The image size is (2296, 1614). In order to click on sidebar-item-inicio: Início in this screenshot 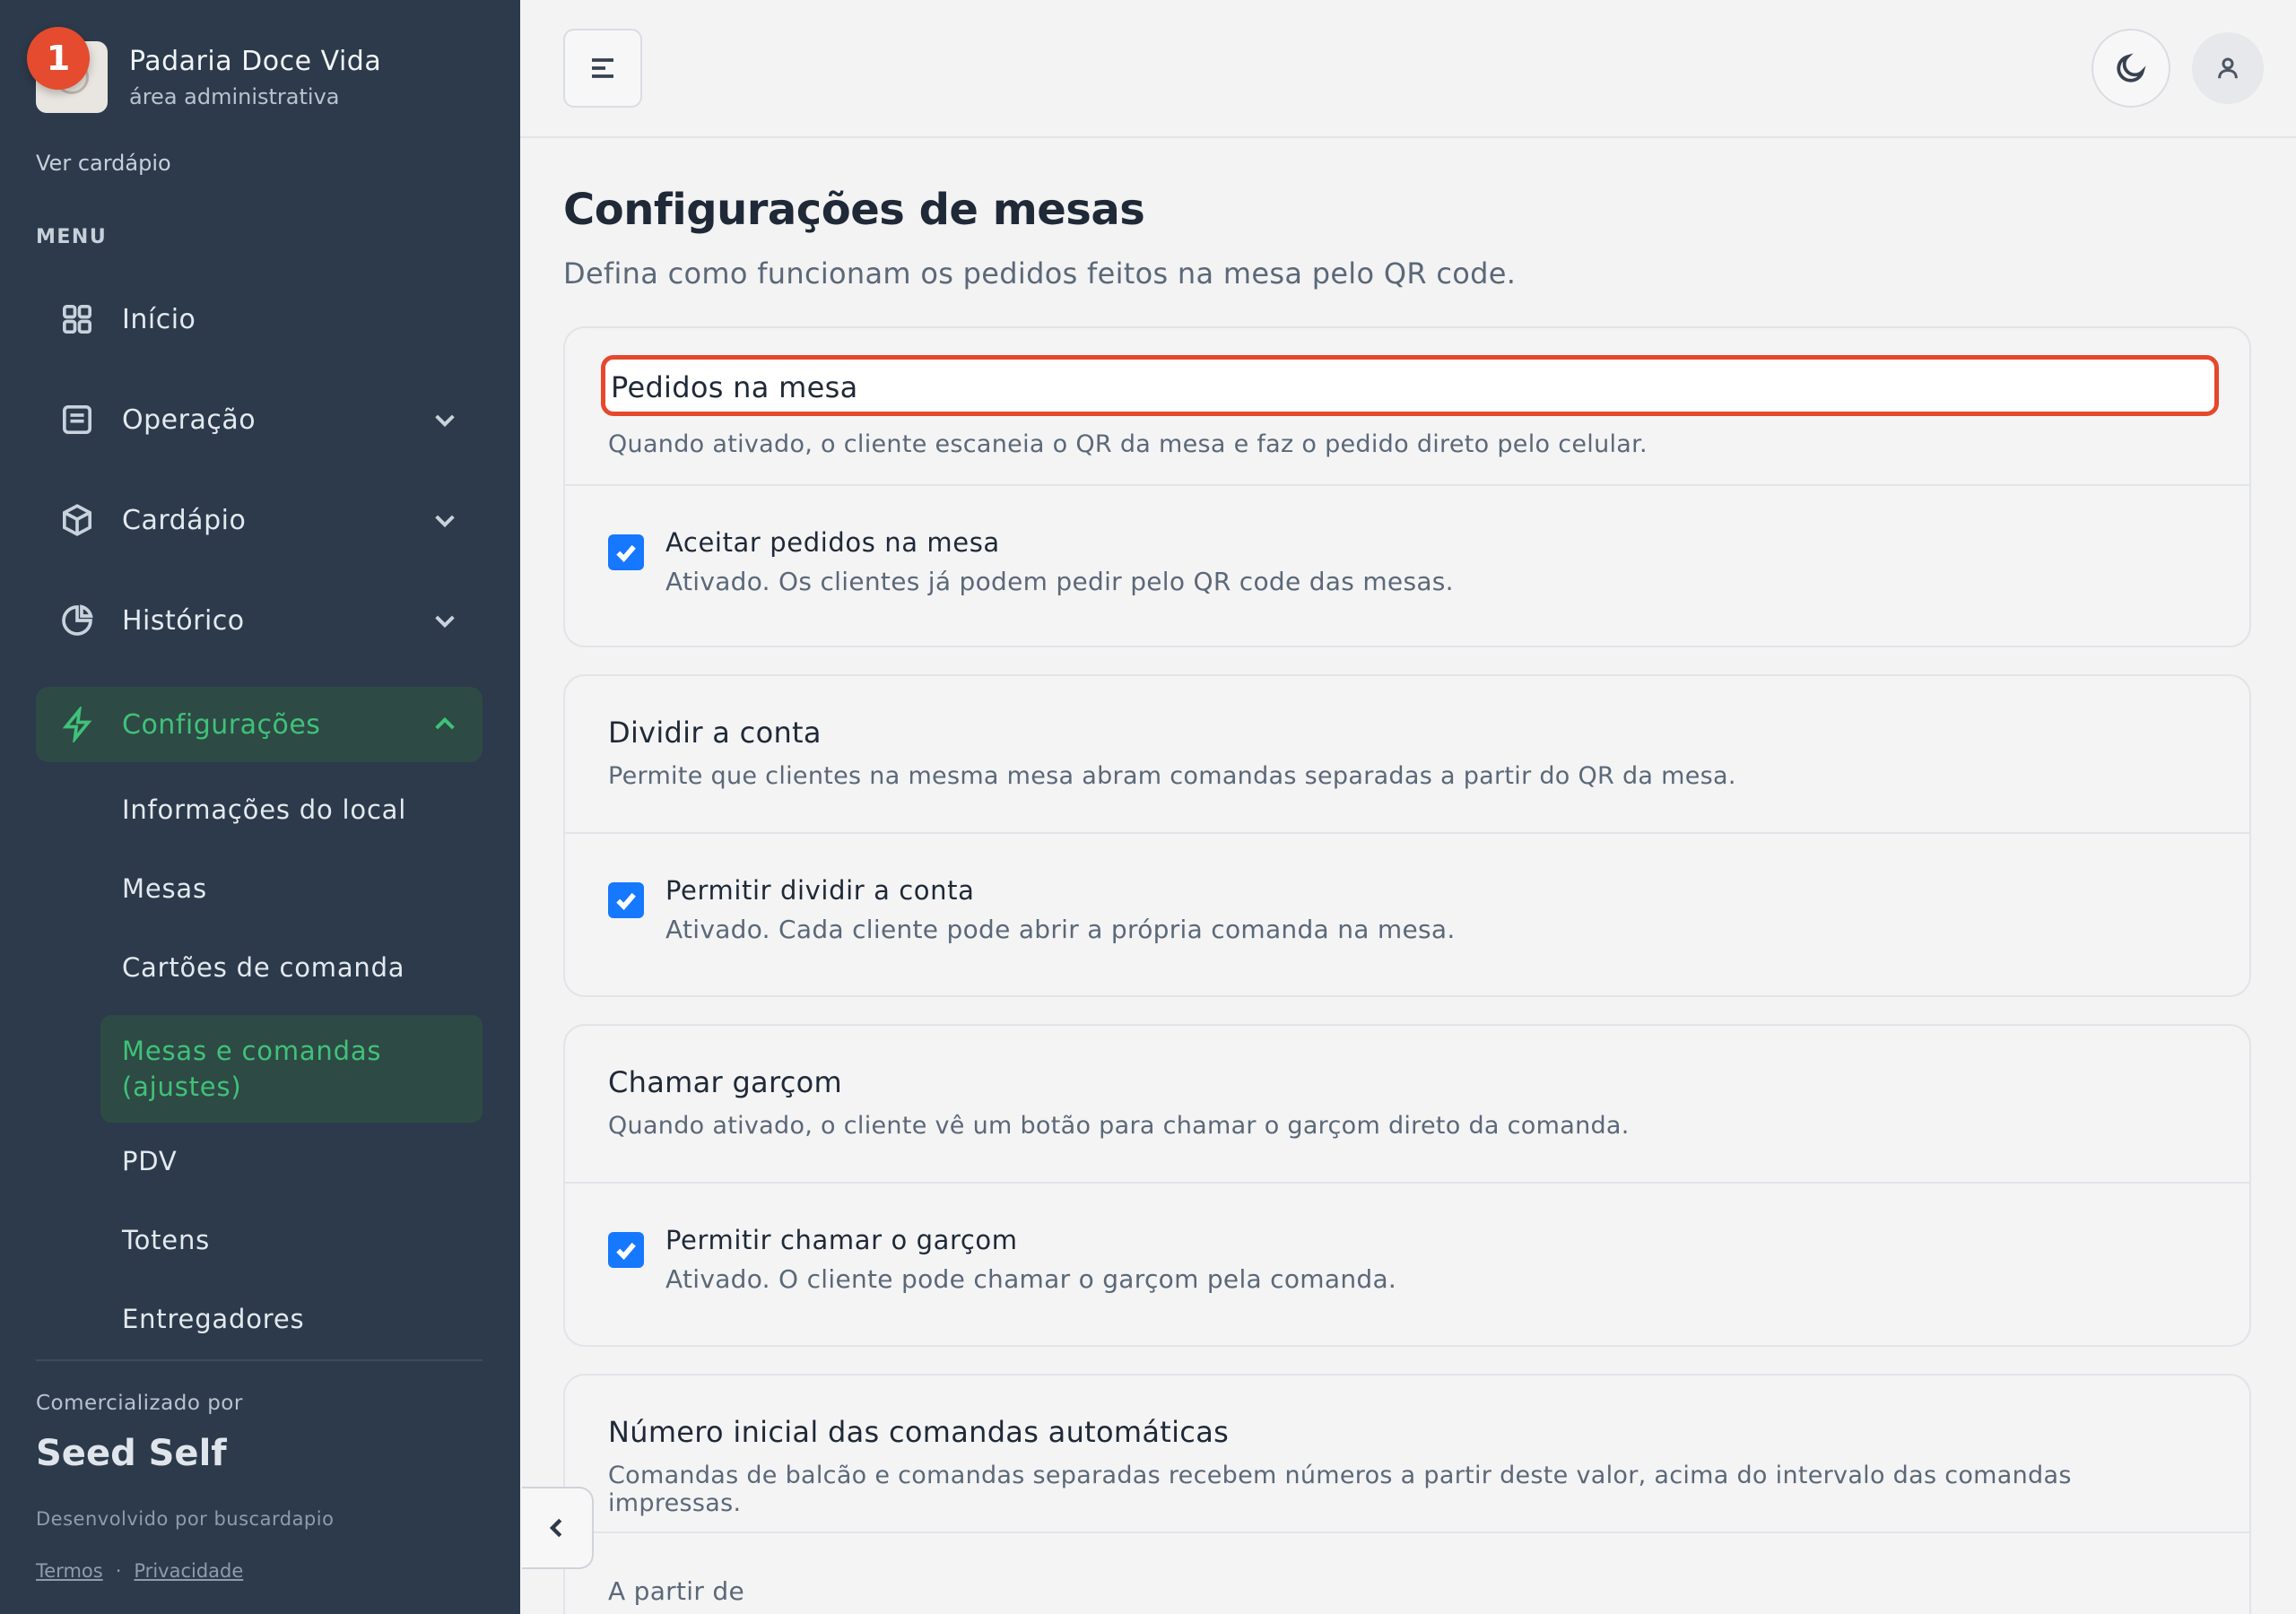, I will do `click(259, 319)`.